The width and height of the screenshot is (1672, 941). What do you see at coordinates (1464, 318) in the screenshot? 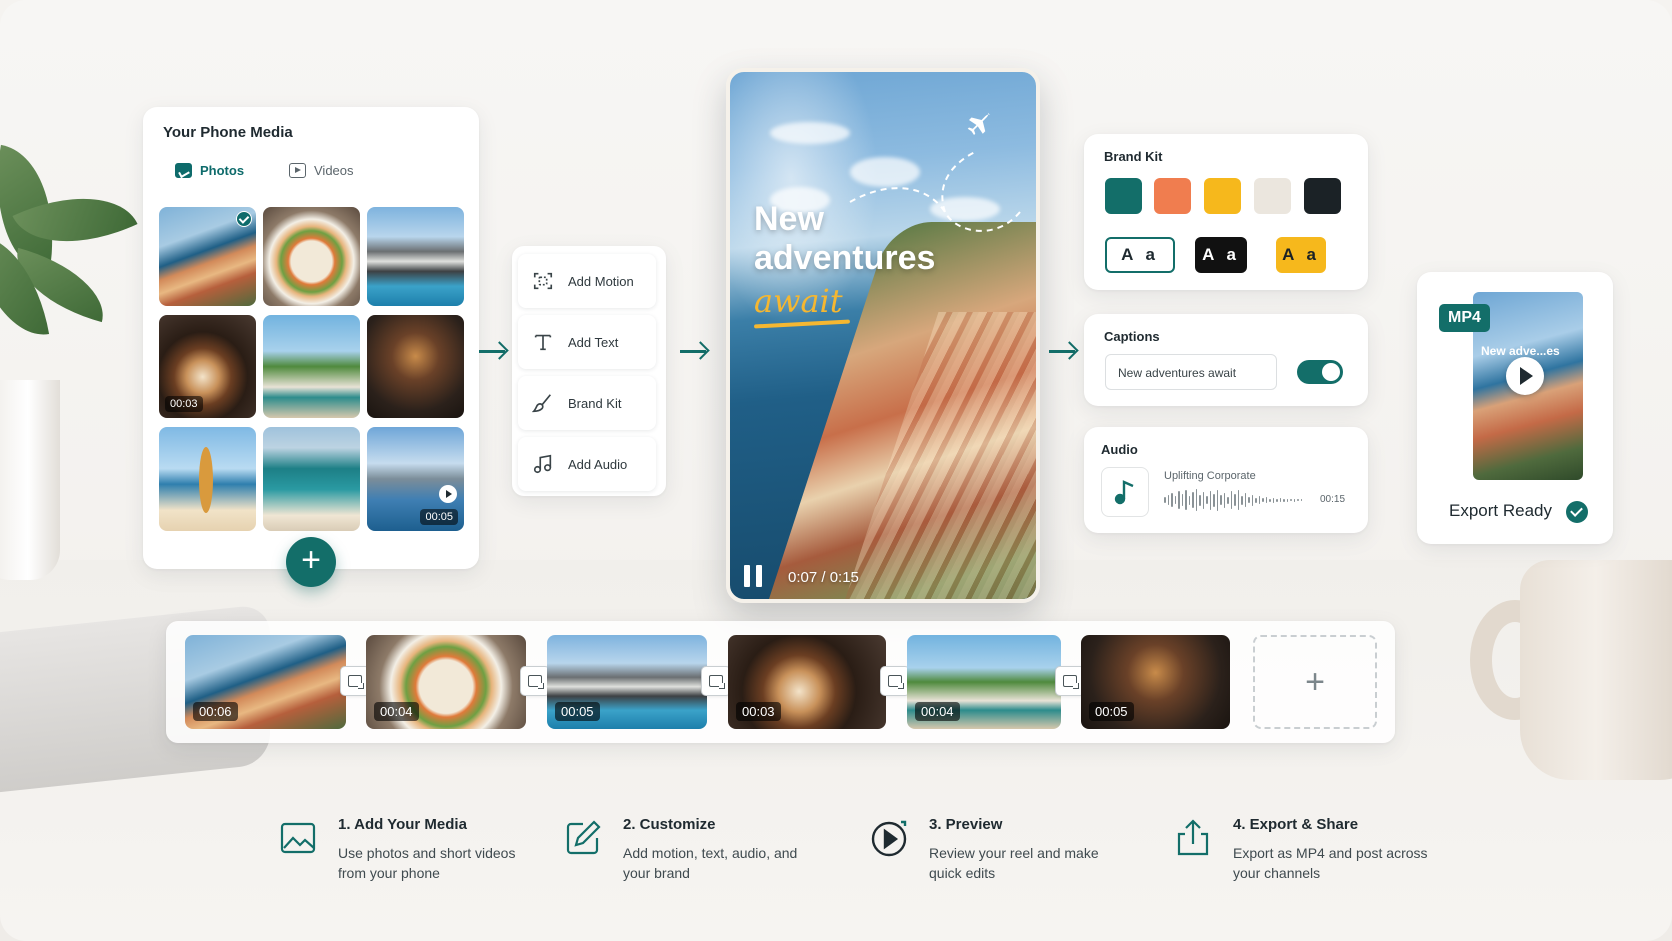
I see `format-badge: MP4` at bounding box center [1464, 318].